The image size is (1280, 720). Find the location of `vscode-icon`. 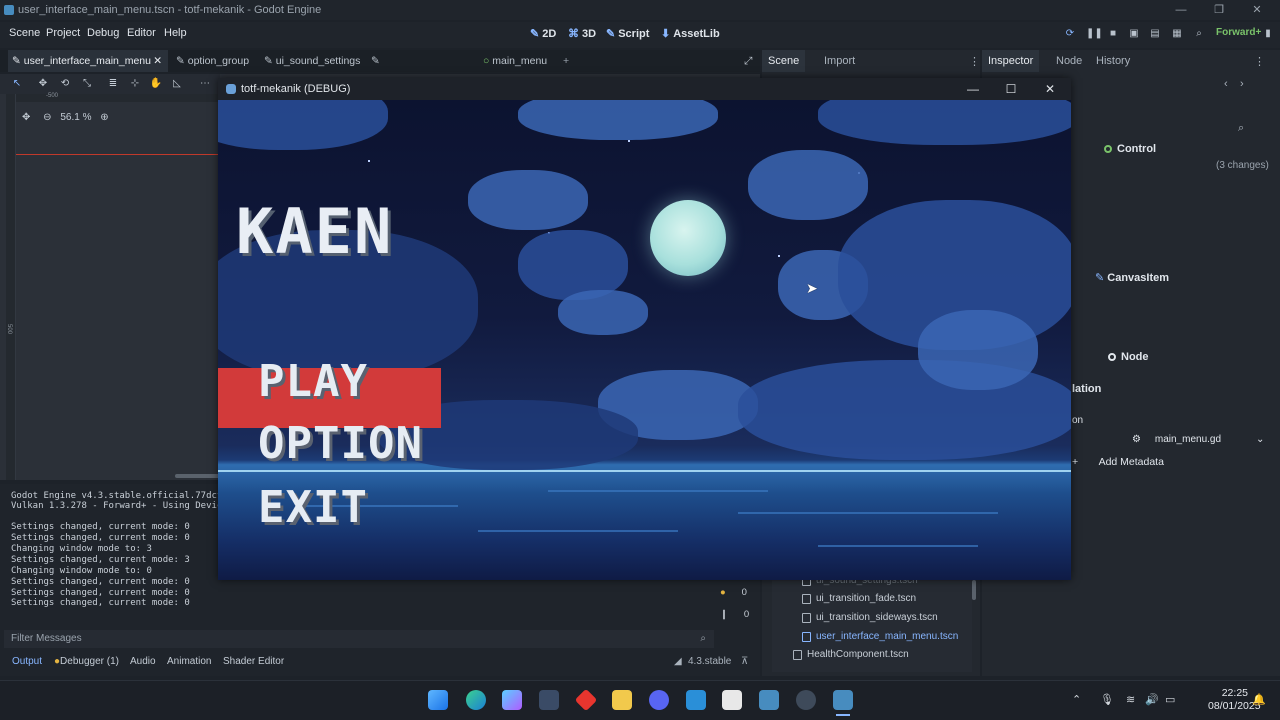

vscode-icon is located at coordinates (696, 700).